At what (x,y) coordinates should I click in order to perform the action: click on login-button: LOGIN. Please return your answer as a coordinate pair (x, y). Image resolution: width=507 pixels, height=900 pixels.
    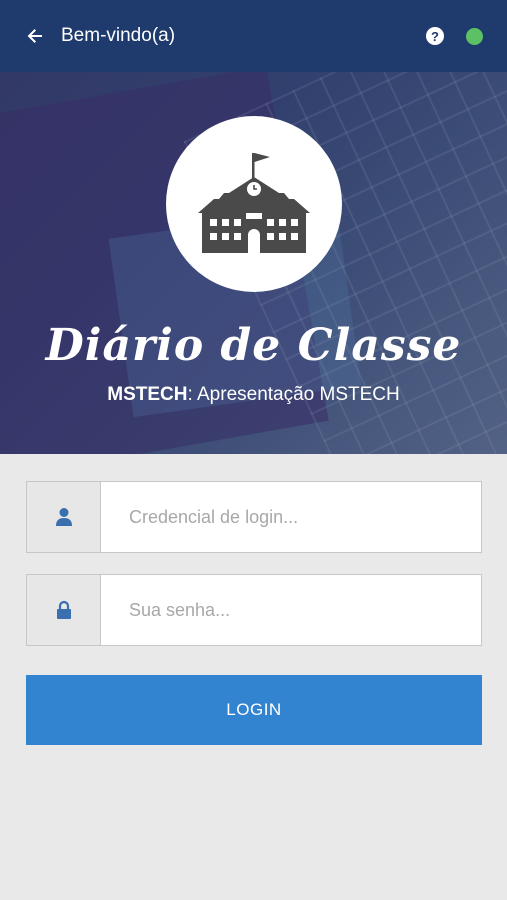
    Looking at the image, I should click on (254, 710).